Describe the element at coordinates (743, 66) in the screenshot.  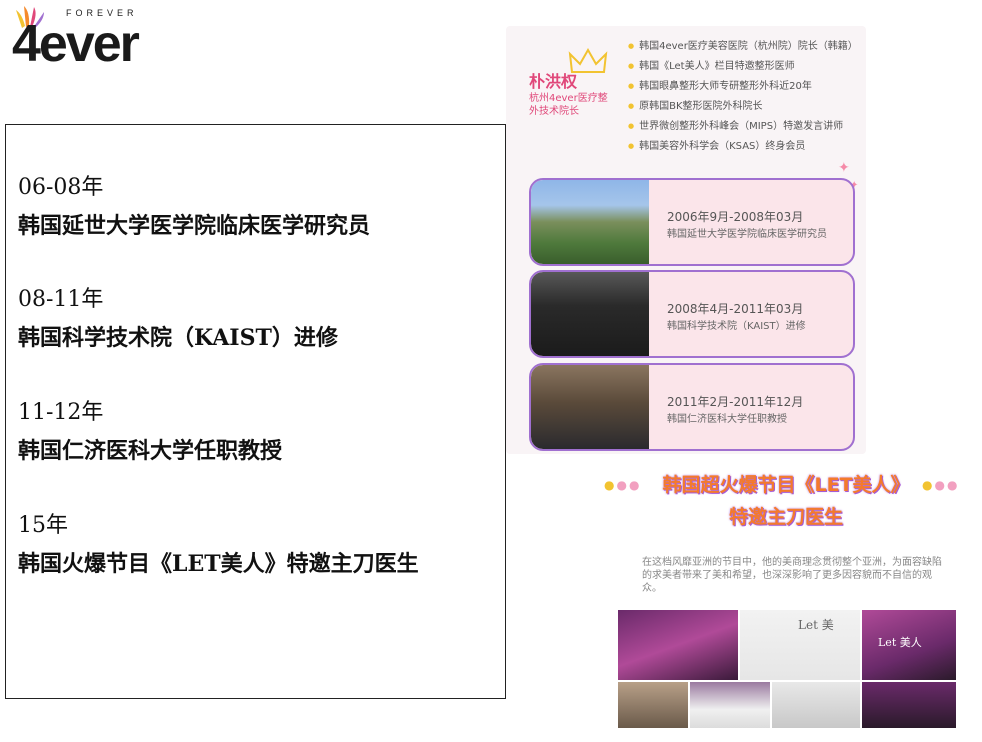
I see `credential-item: 韩国《Let美人》栏目特邀整形医师` at that location.